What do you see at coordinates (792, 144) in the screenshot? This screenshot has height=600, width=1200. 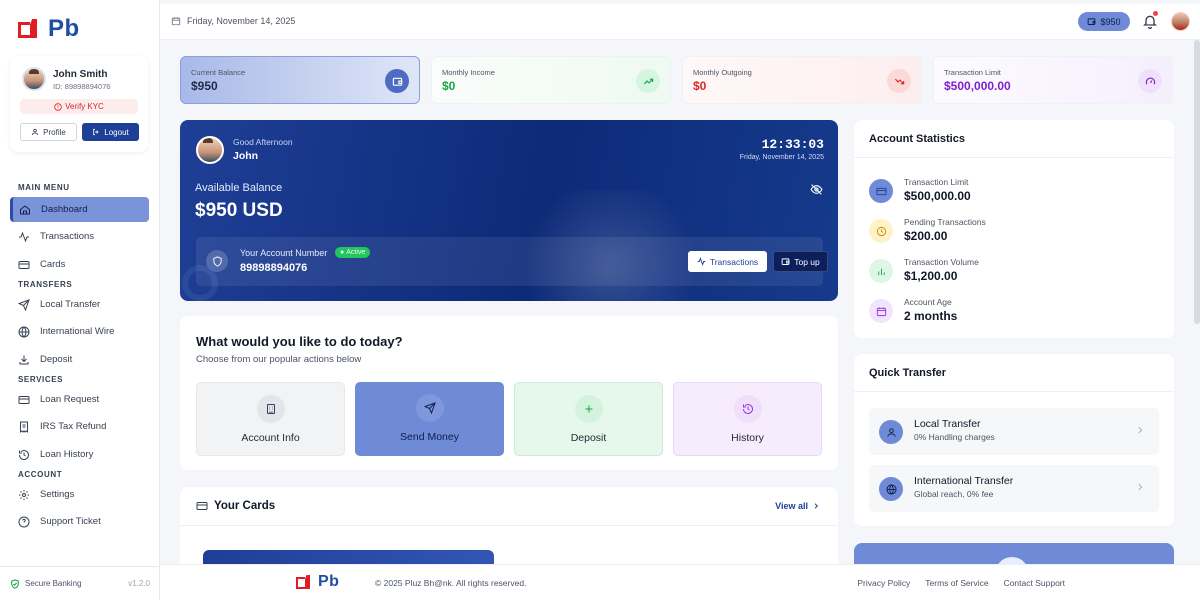 I see `live-clock: 12:33:03` at bounding box center [792, 144].